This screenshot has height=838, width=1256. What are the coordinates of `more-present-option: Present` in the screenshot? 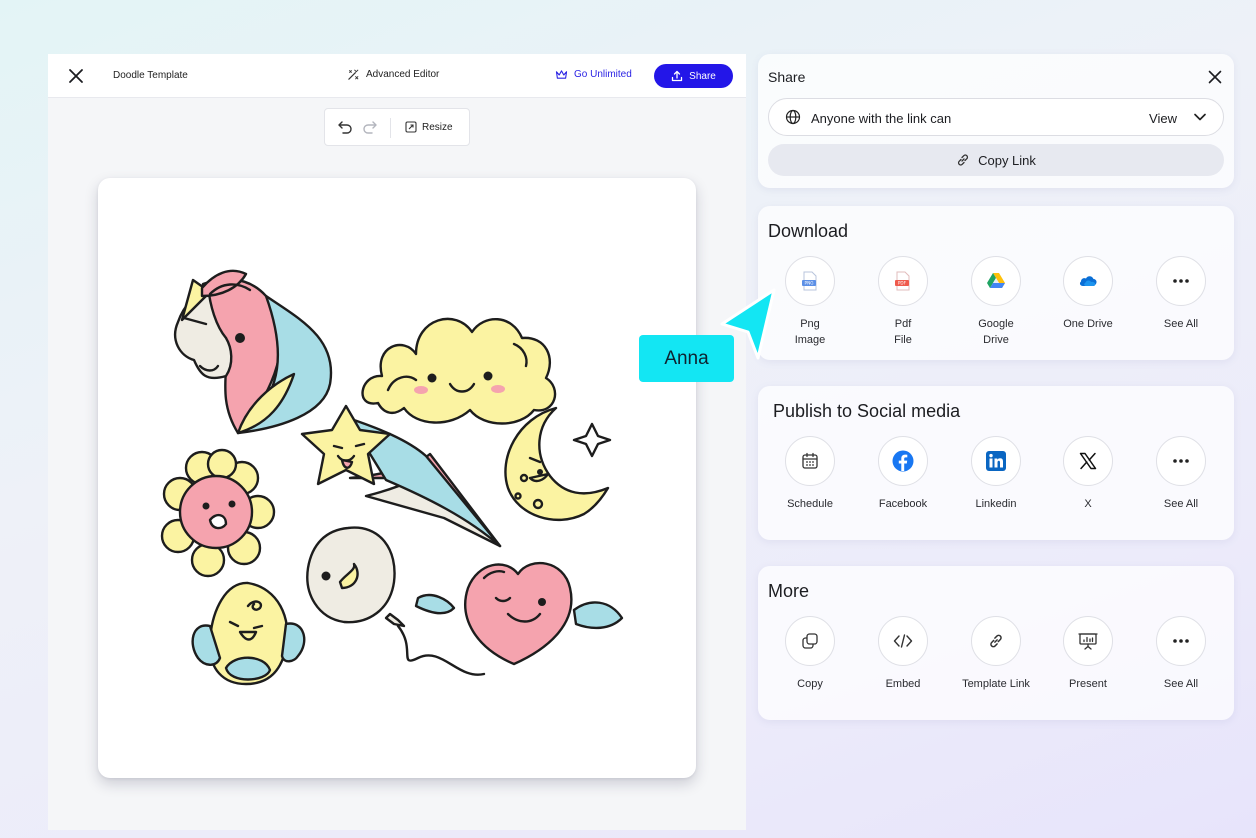 It's located at (1088, 654).